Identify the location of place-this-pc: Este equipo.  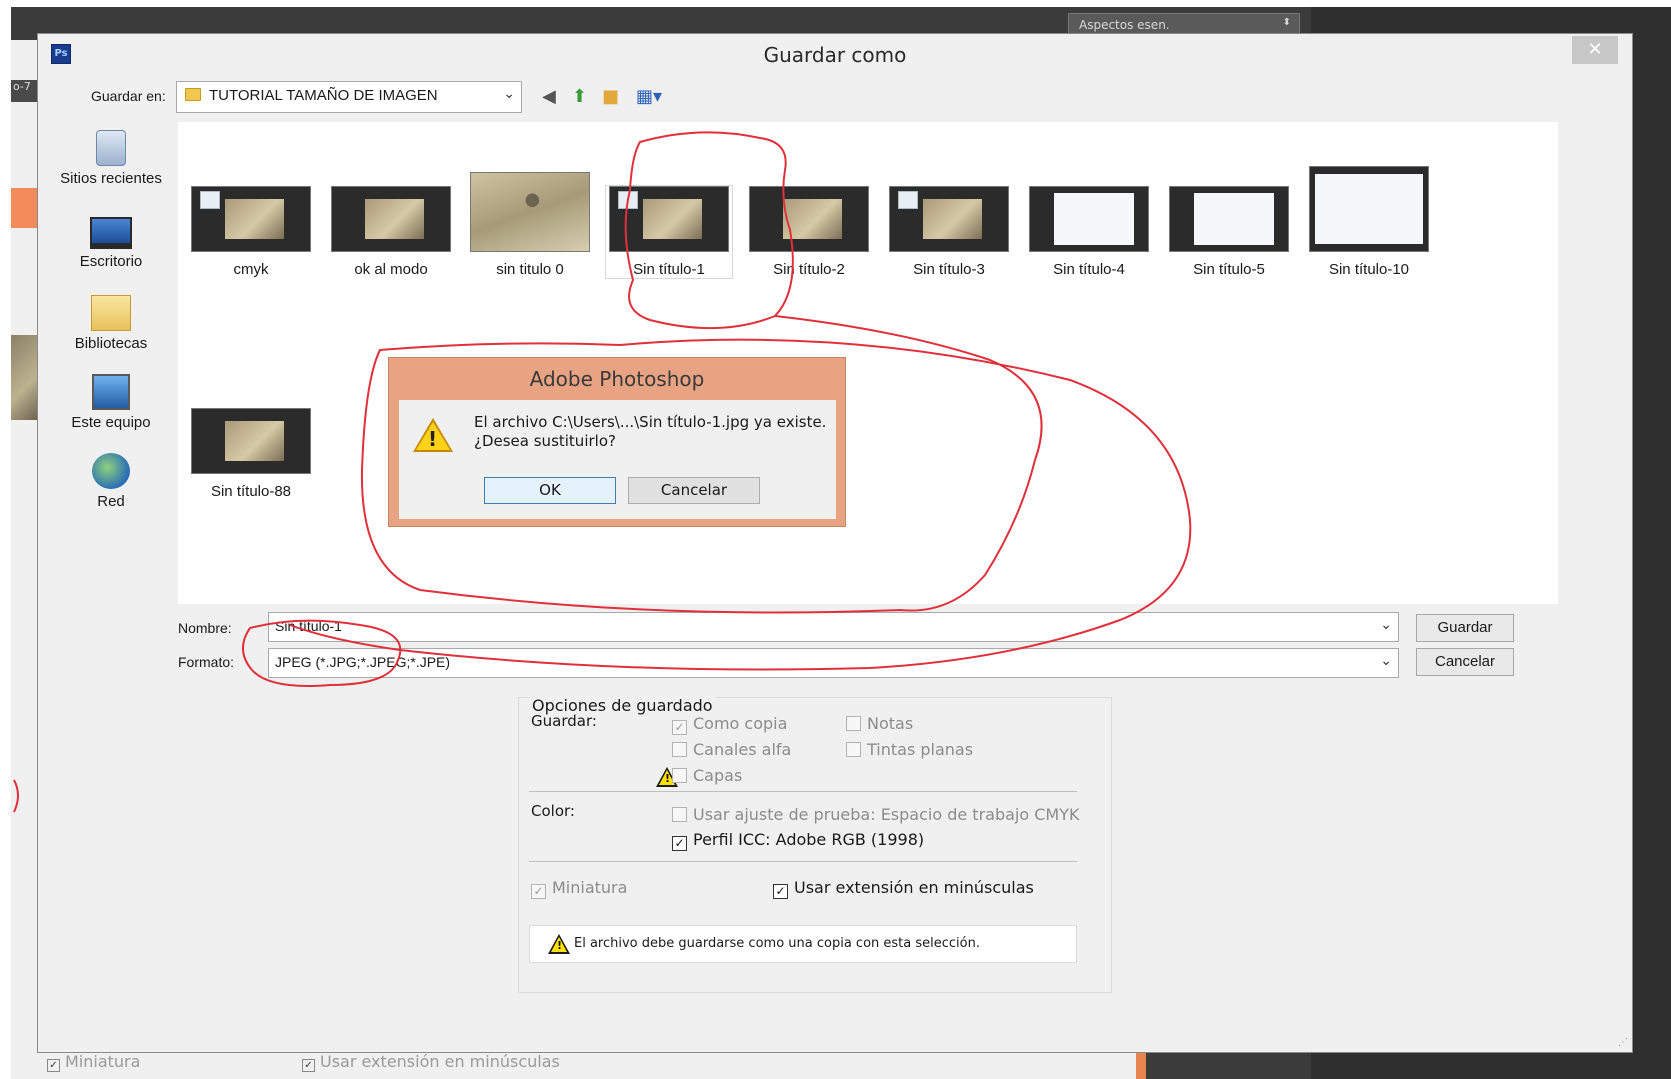
(111, 402).